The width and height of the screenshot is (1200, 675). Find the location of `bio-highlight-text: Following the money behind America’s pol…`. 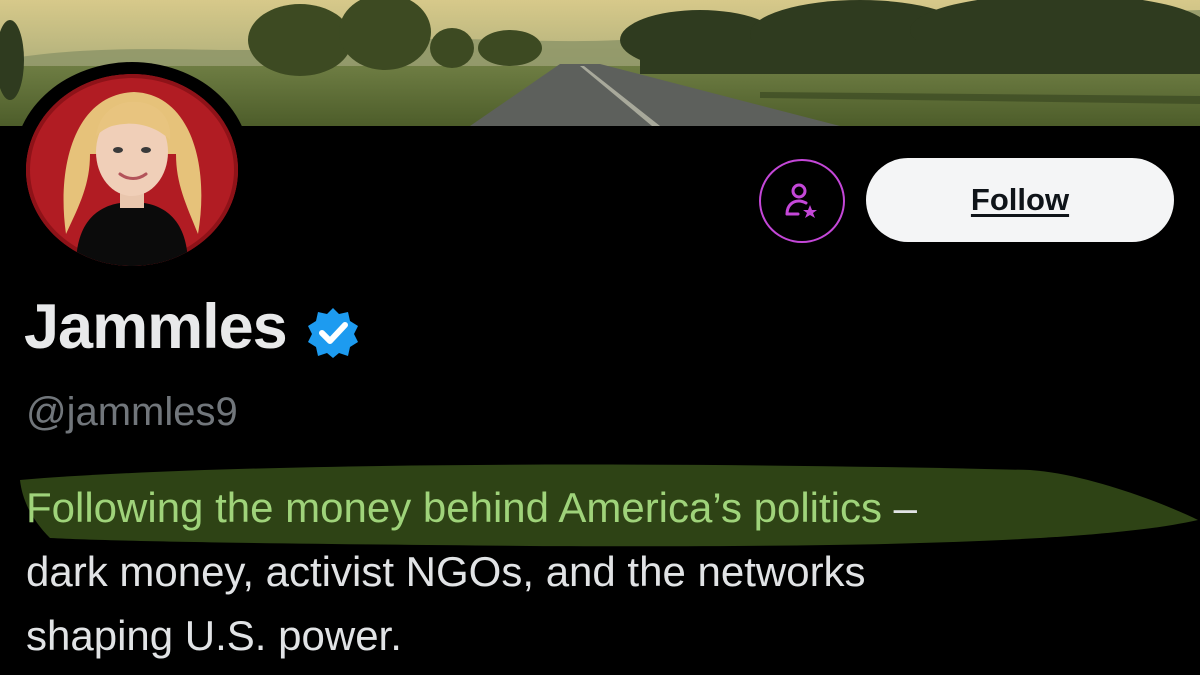

bio-highlight-text: Following the money behind America’s pol… is located at coordinates (454, 507).